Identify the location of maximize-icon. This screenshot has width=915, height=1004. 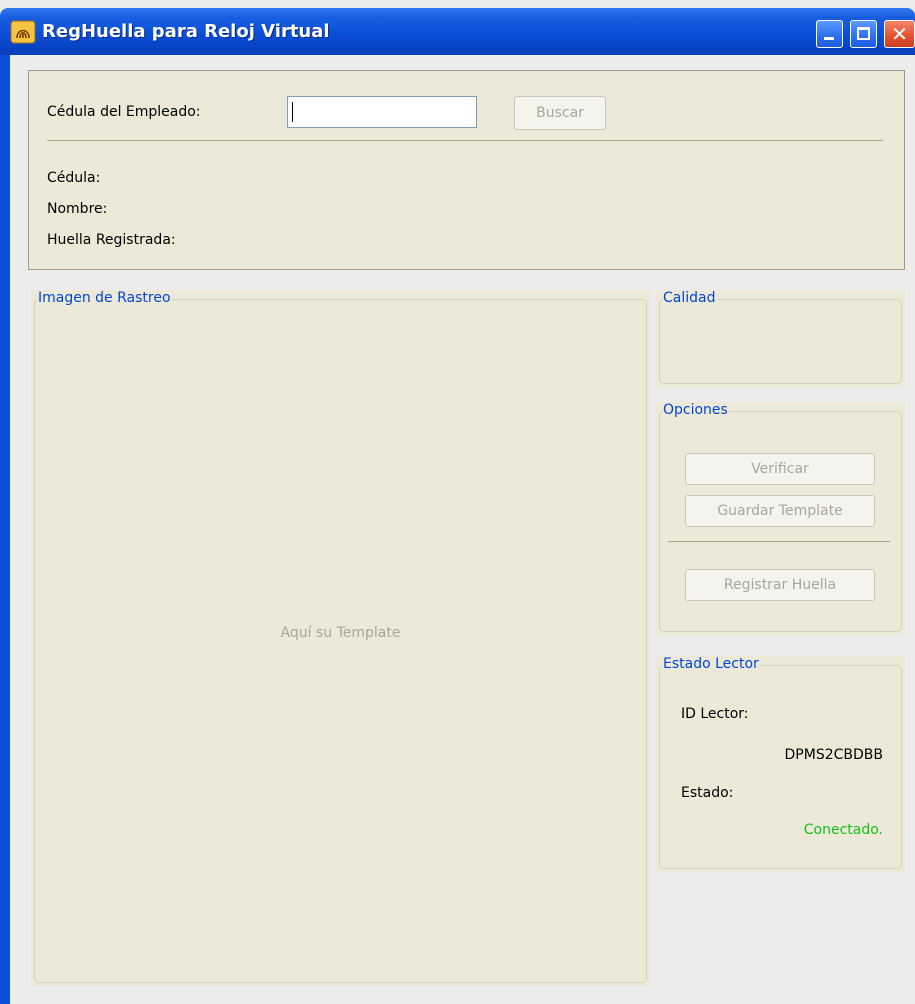
(863, 33).